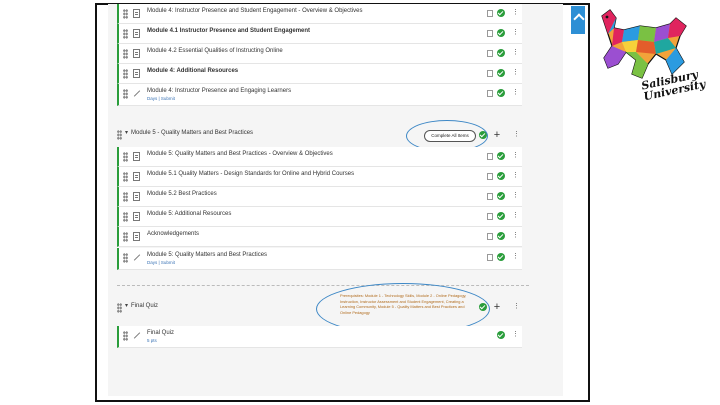 This screenshot has height=405, width=720. What do you see at coordinates (319, 74) in the screenshot?
I see `module-item: Module 4: Additional Resources ⋮` at bounding box center [319, 74].